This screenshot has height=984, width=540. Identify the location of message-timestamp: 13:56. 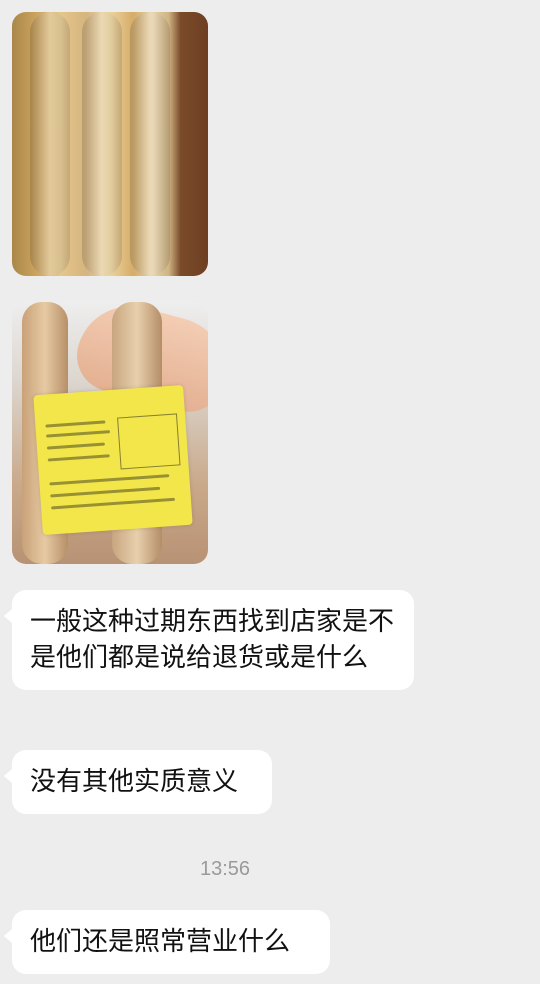
(225, 869).